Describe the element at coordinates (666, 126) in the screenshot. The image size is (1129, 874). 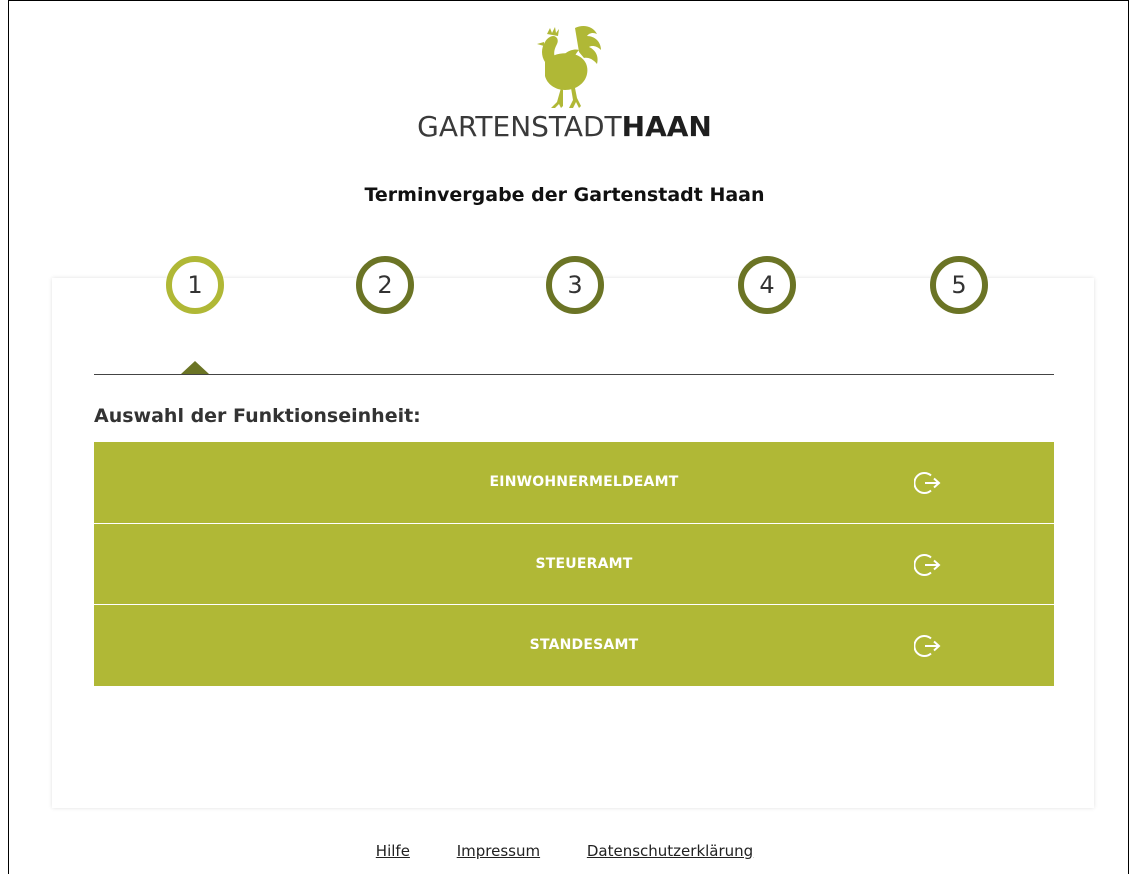
I see `brand-bold-text: HAAN` at that location.